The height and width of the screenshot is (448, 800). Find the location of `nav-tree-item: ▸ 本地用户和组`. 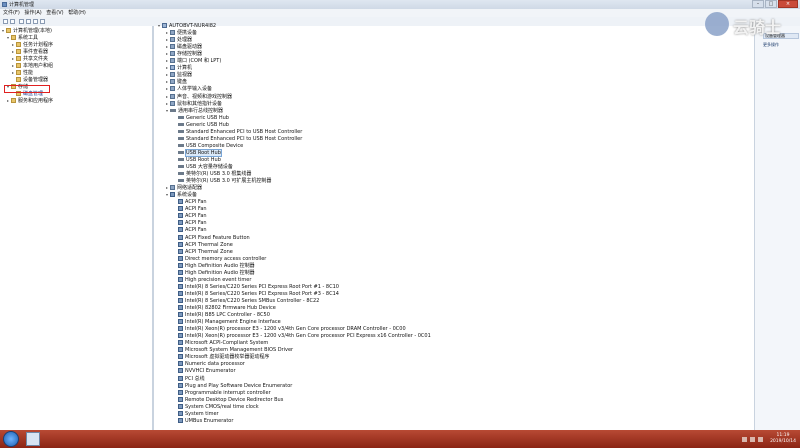

nav-tree-item: ▸ 本地用户和组 is located at coordinates (32, 66).